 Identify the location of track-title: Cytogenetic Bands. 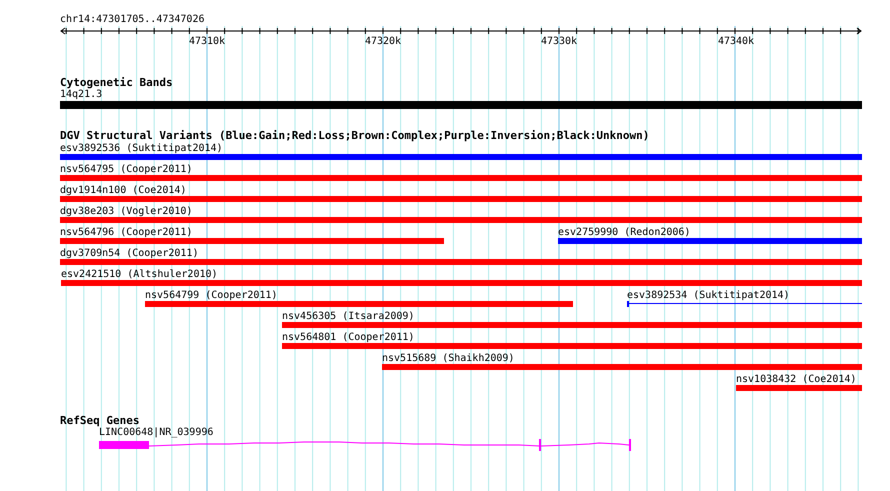
(116, 82).